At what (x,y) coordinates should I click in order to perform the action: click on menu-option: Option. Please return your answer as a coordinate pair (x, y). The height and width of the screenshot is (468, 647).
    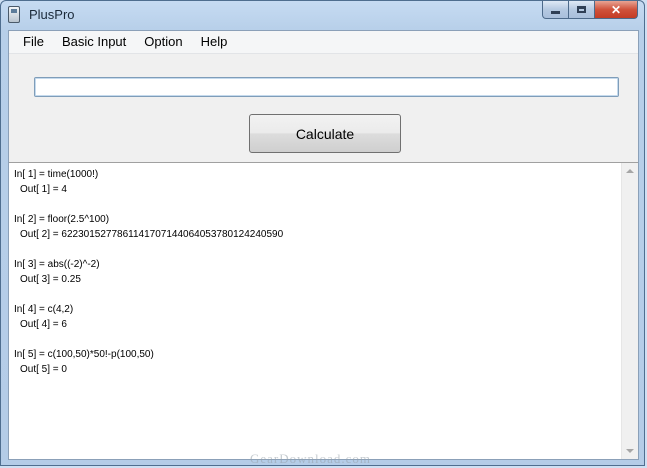
    Looking at the image, I should click on (163, 42).